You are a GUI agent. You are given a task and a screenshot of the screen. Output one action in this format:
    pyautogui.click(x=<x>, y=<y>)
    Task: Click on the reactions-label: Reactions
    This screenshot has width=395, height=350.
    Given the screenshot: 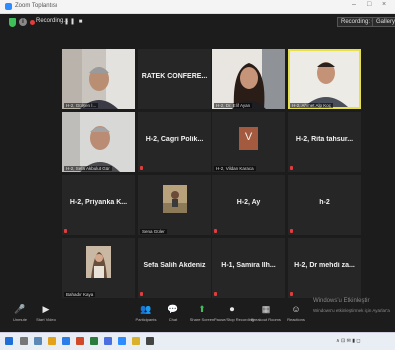 What is the action you would take?
    pyautogui.click(x=296, y=319)
    